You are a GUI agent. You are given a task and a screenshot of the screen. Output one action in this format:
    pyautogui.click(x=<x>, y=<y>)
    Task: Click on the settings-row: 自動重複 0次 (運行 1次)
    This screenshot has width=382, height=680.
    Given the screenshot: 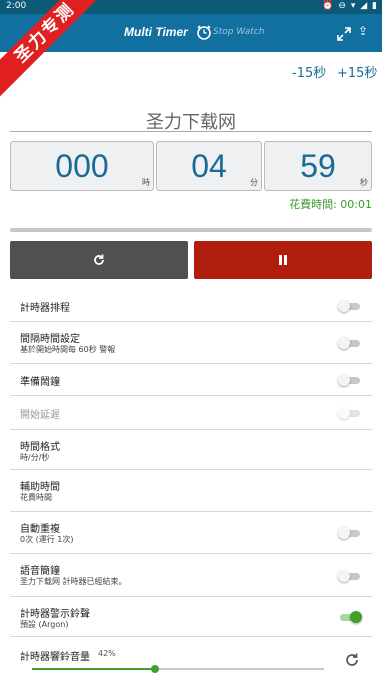 What is the action you would take?
    pyautogui.click(x=191, y=533)
    